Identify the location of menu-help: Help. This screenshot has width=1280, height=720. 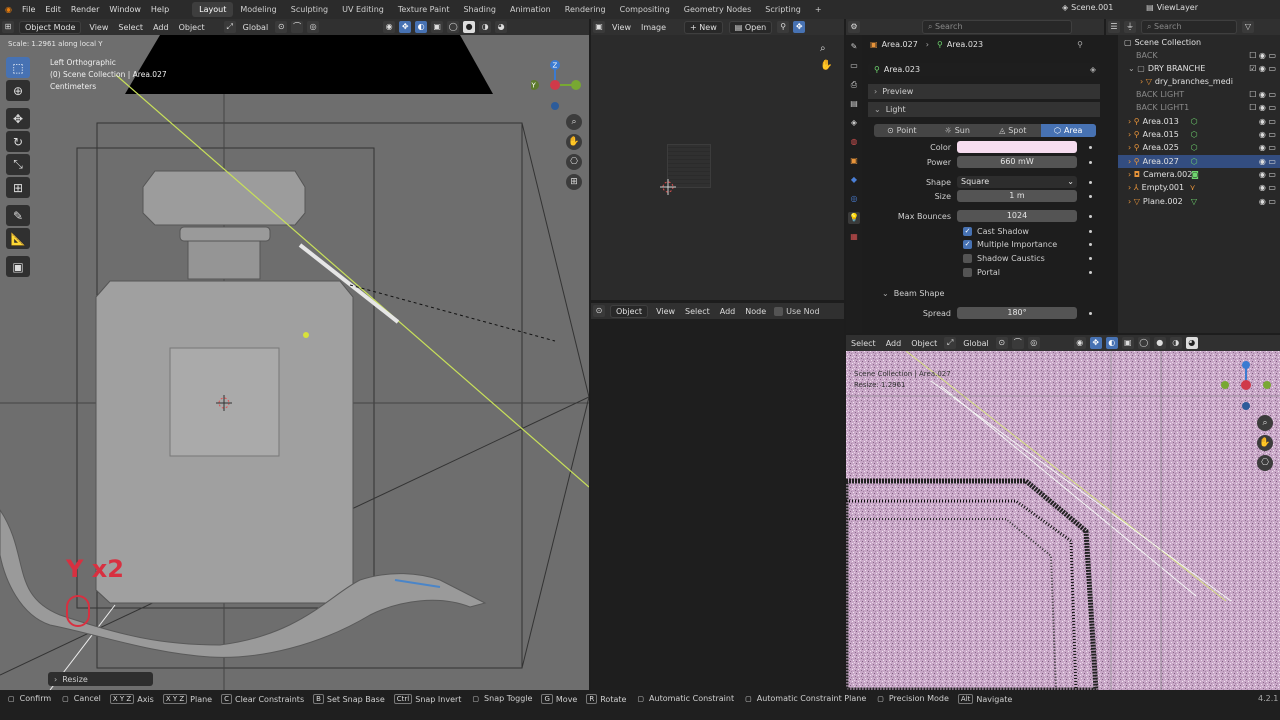
(160, 9).